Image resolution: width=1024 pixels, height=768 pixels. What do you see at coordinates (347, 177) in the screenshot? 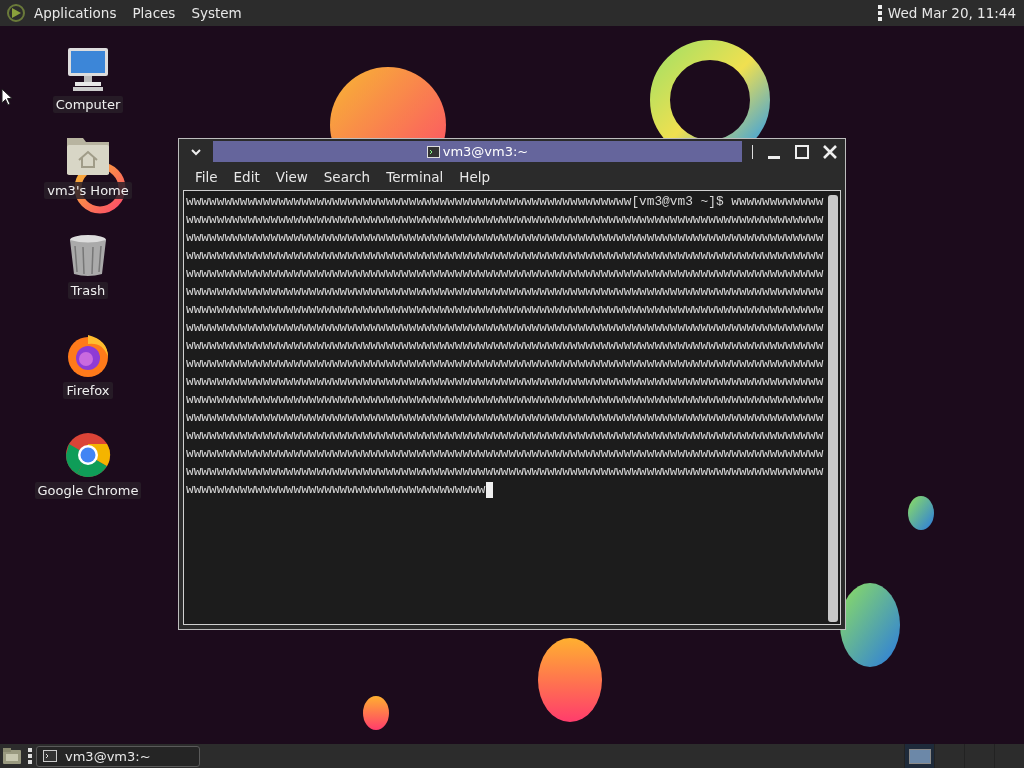
I see `menu-item: Search` at bounding box center [347, 177].